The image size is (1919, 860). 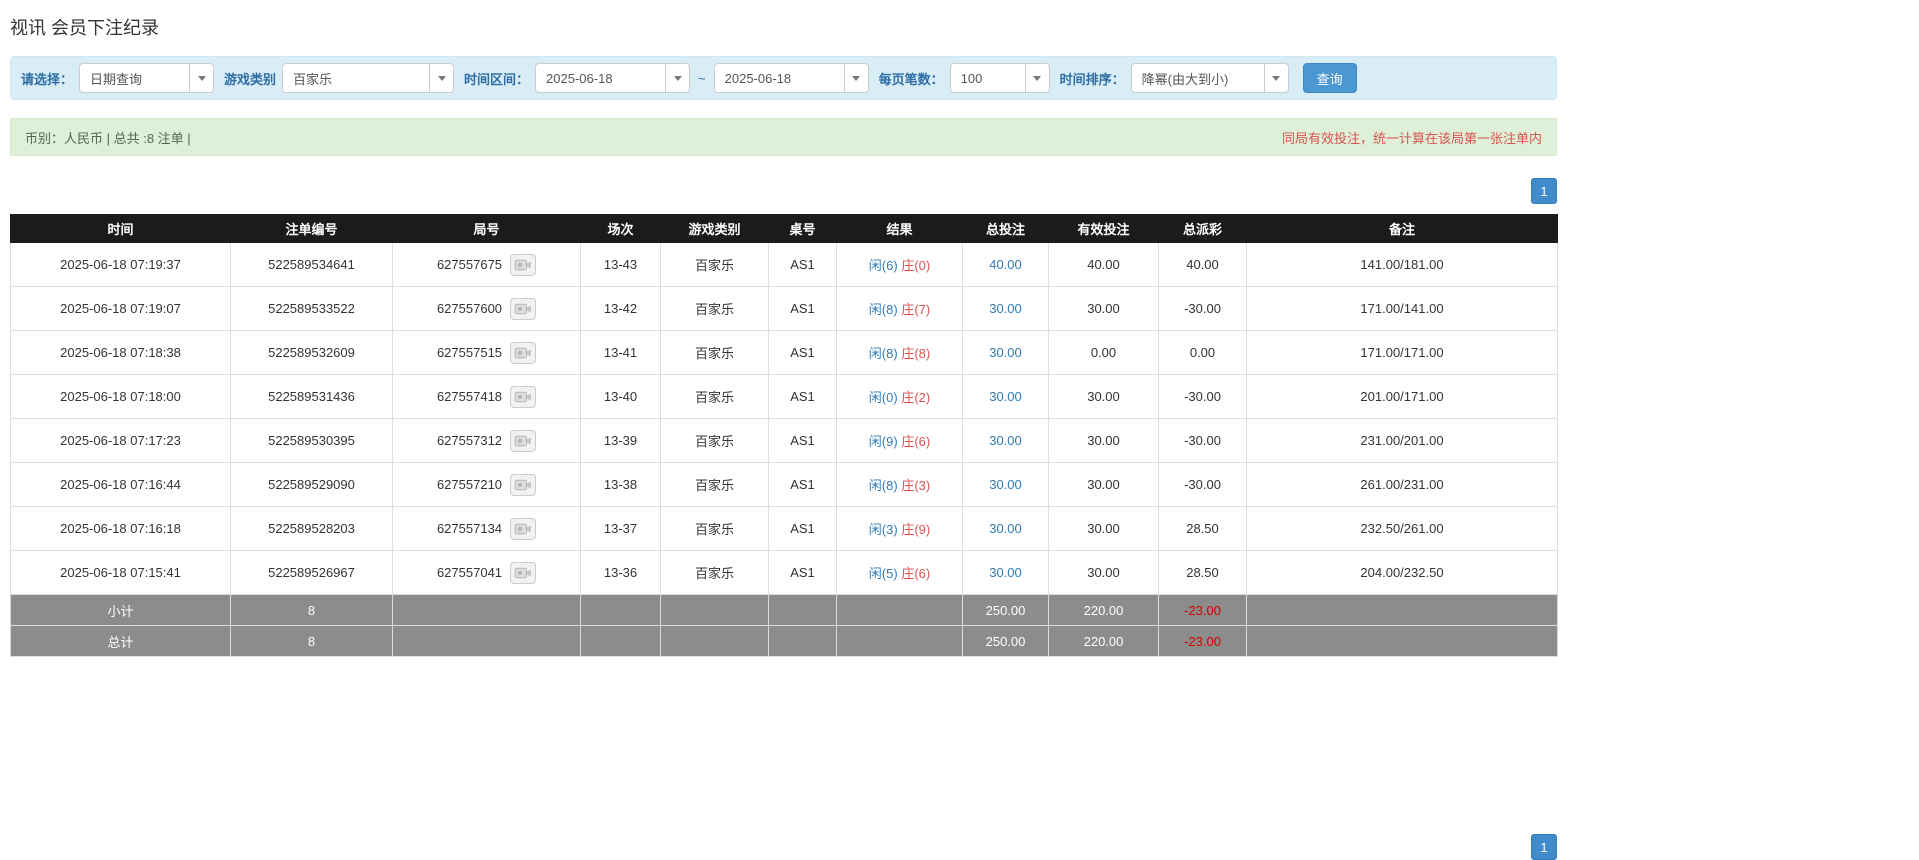 I want to click on total-bet-link: 40.00, so click(x=1005, y=264).